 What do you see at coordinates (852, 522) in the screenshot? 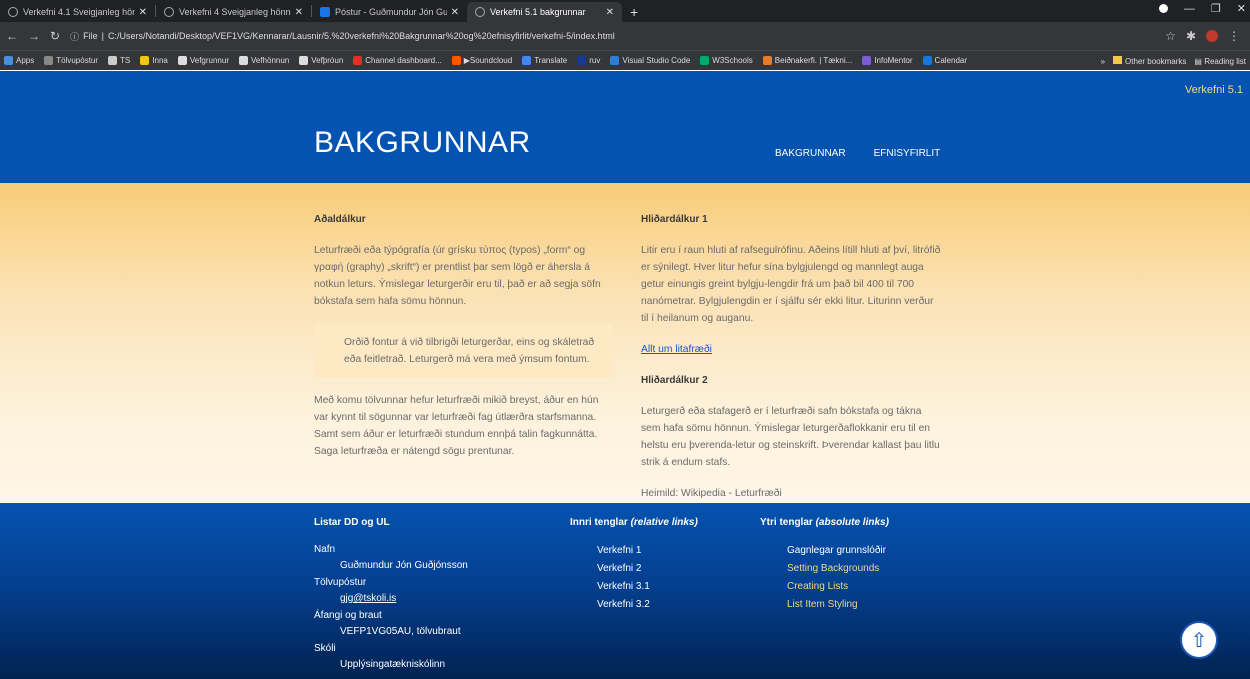
I see `heading-em: (absolute links)` at bounding box center [852, 522].